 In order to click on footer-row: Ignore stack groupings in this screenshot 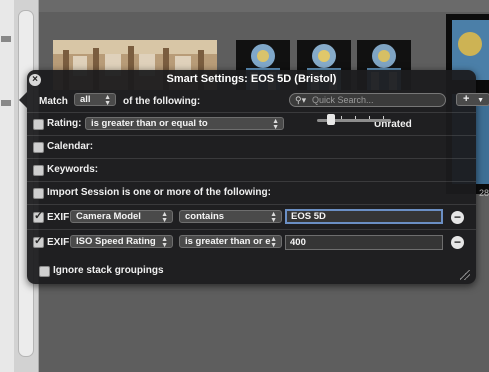, I will do `click(251, 270)`.